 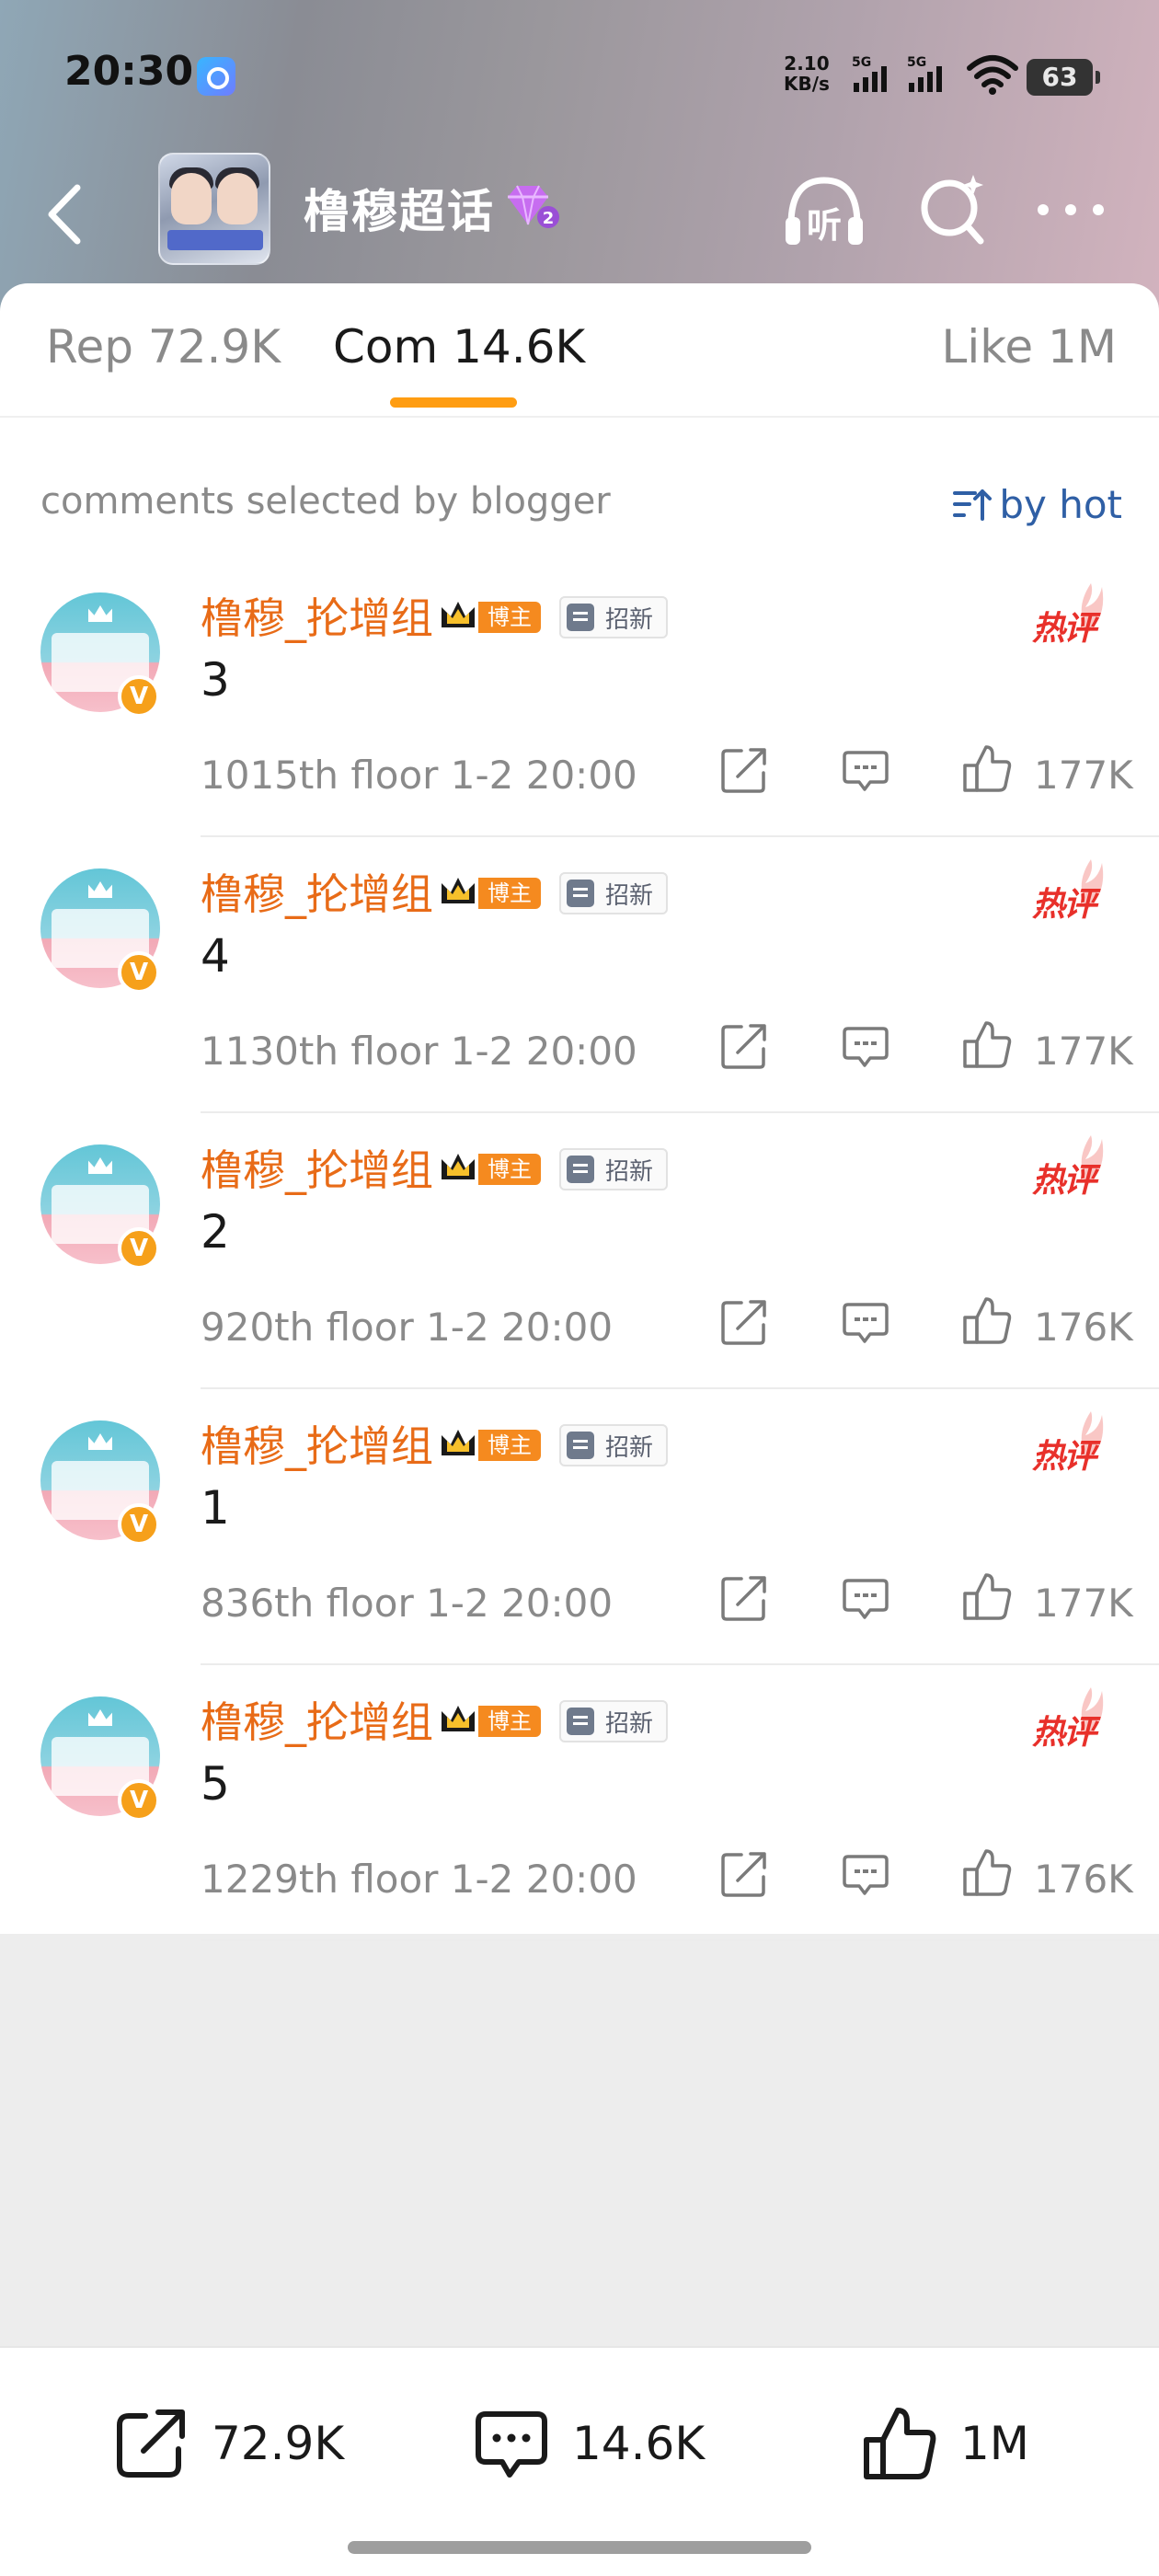 I want to click on comment-text: 5, so click(x=215, y=1784).